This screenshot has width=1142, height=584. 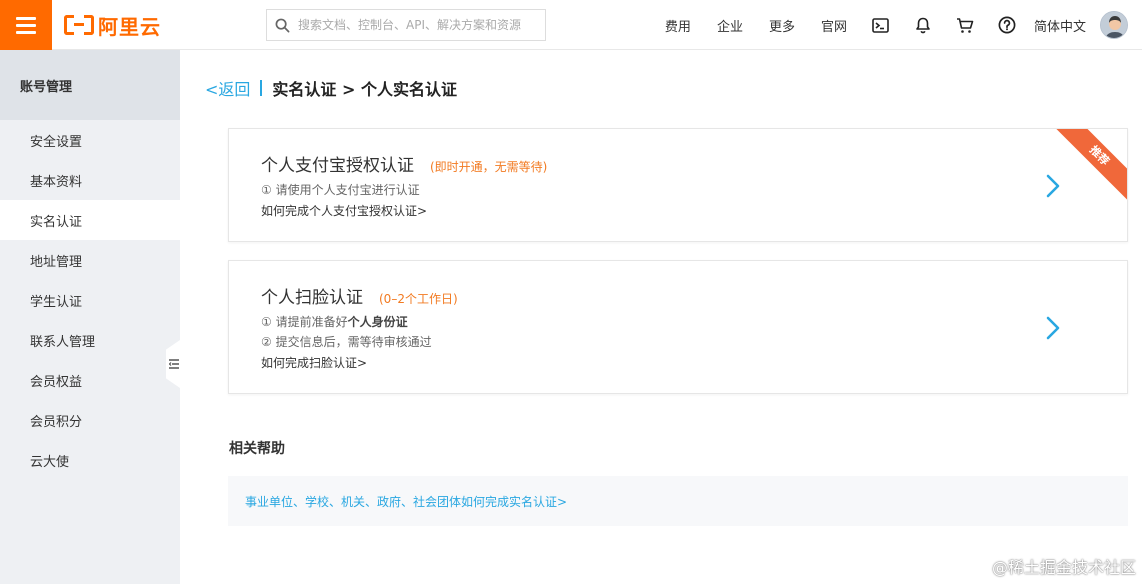 I want to click on card-step: ② 提交信息后，需等待审核通过, so click(x=346, y=342).